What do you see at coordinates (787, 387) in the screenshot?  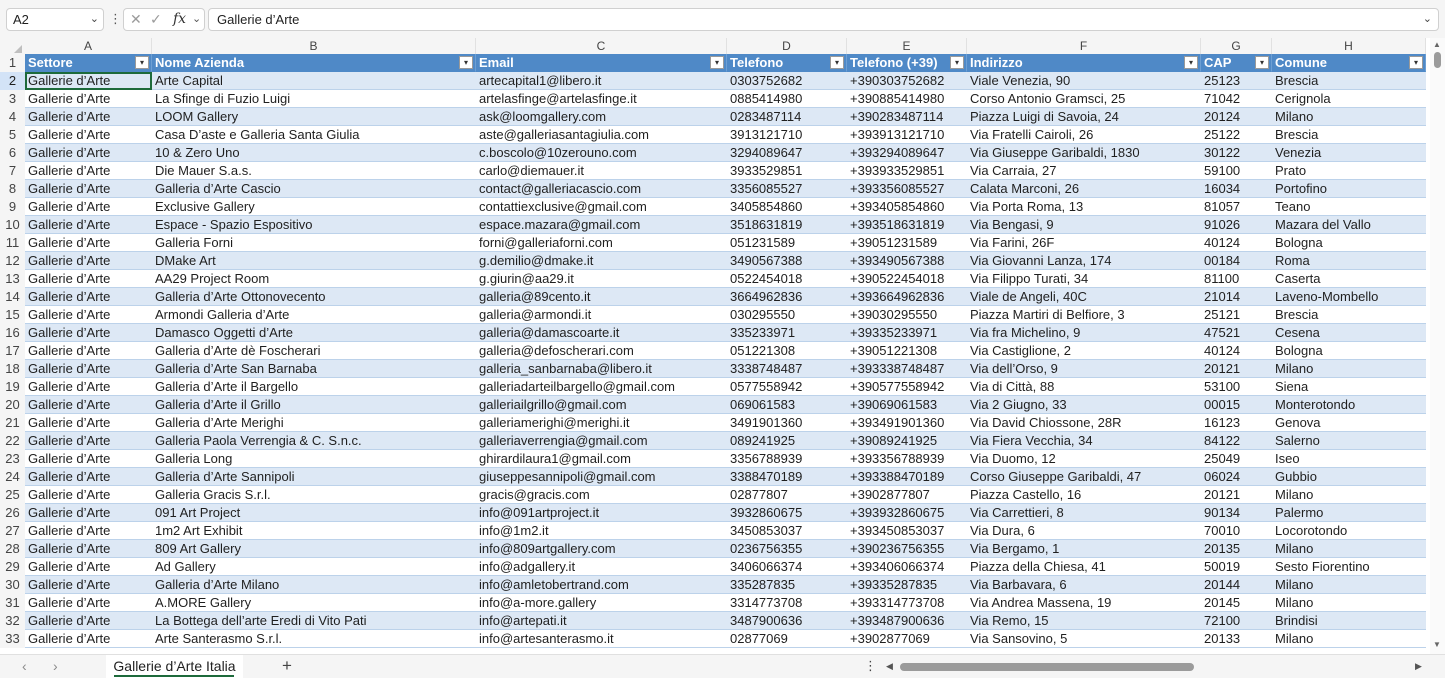 I see `table-cell: 0577558942` at bounding box center [787, 387].